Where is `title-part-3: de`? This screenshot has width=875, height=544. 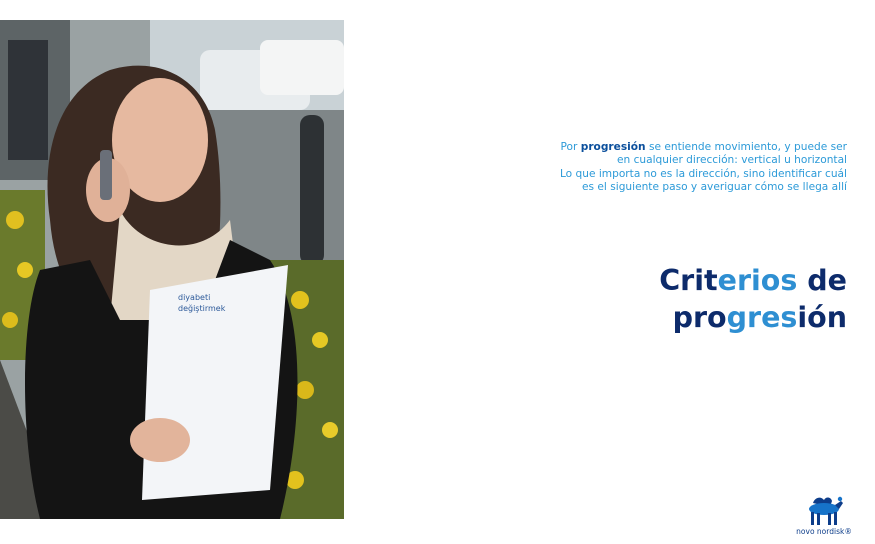
title-part-3: de is located at coordinates (822, 280).